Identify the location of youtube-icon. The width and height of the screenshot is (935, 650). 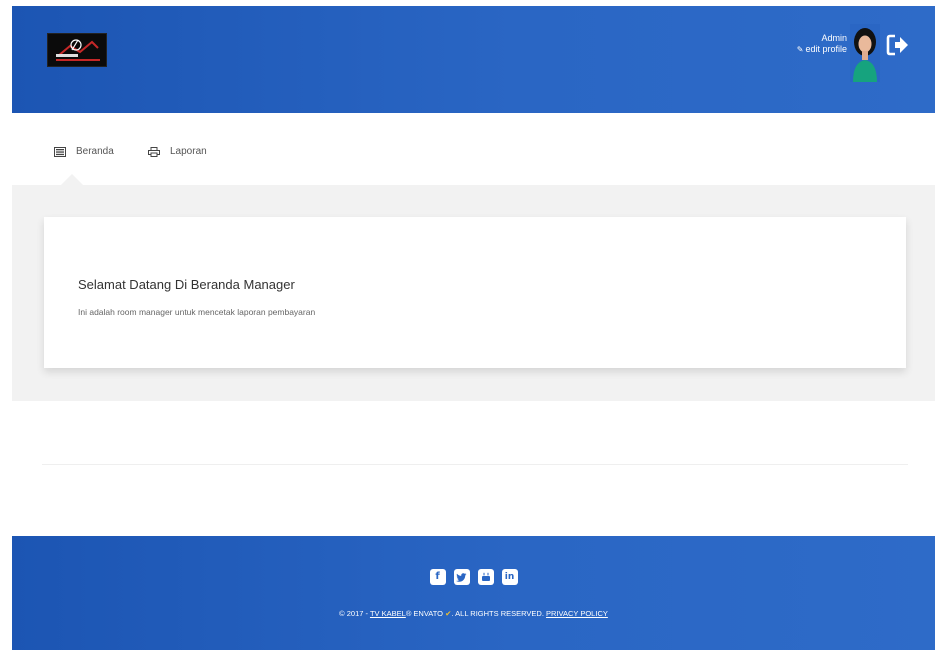
(485, 577).